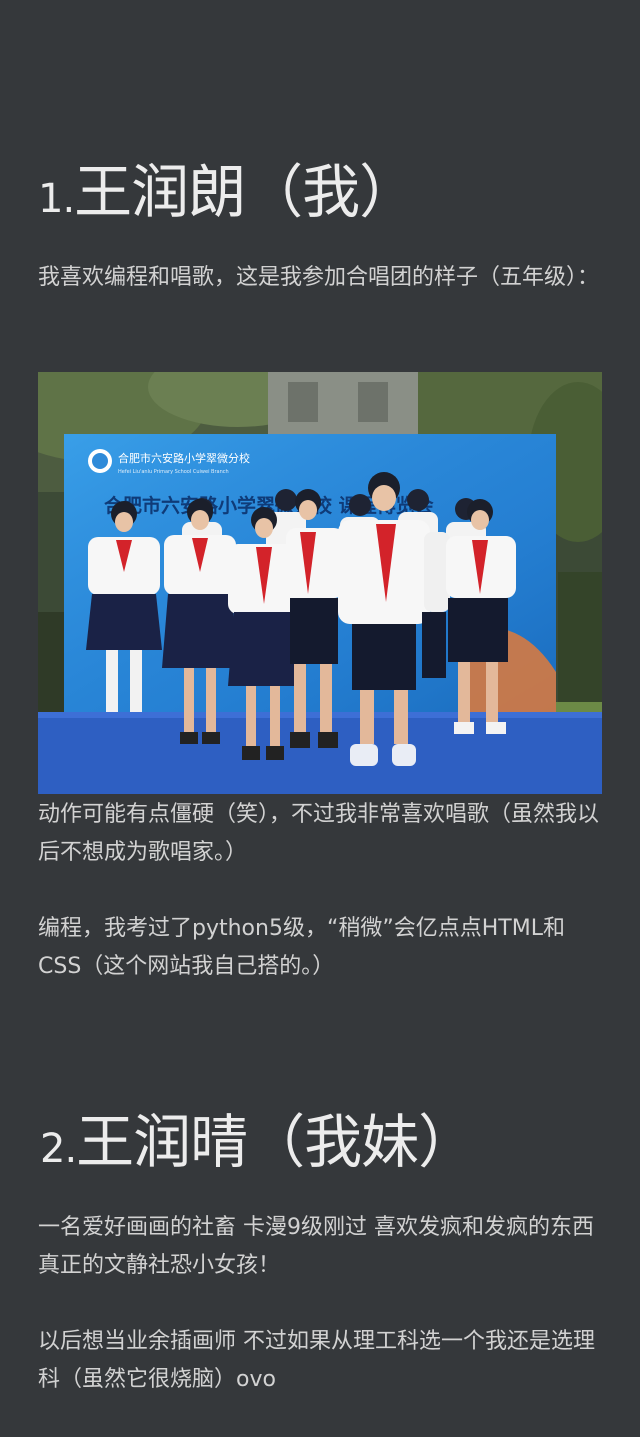  Describe the element at coordinates (58, 1149) in the screenshot. I see `section-2-title-number: 2.` at that location.